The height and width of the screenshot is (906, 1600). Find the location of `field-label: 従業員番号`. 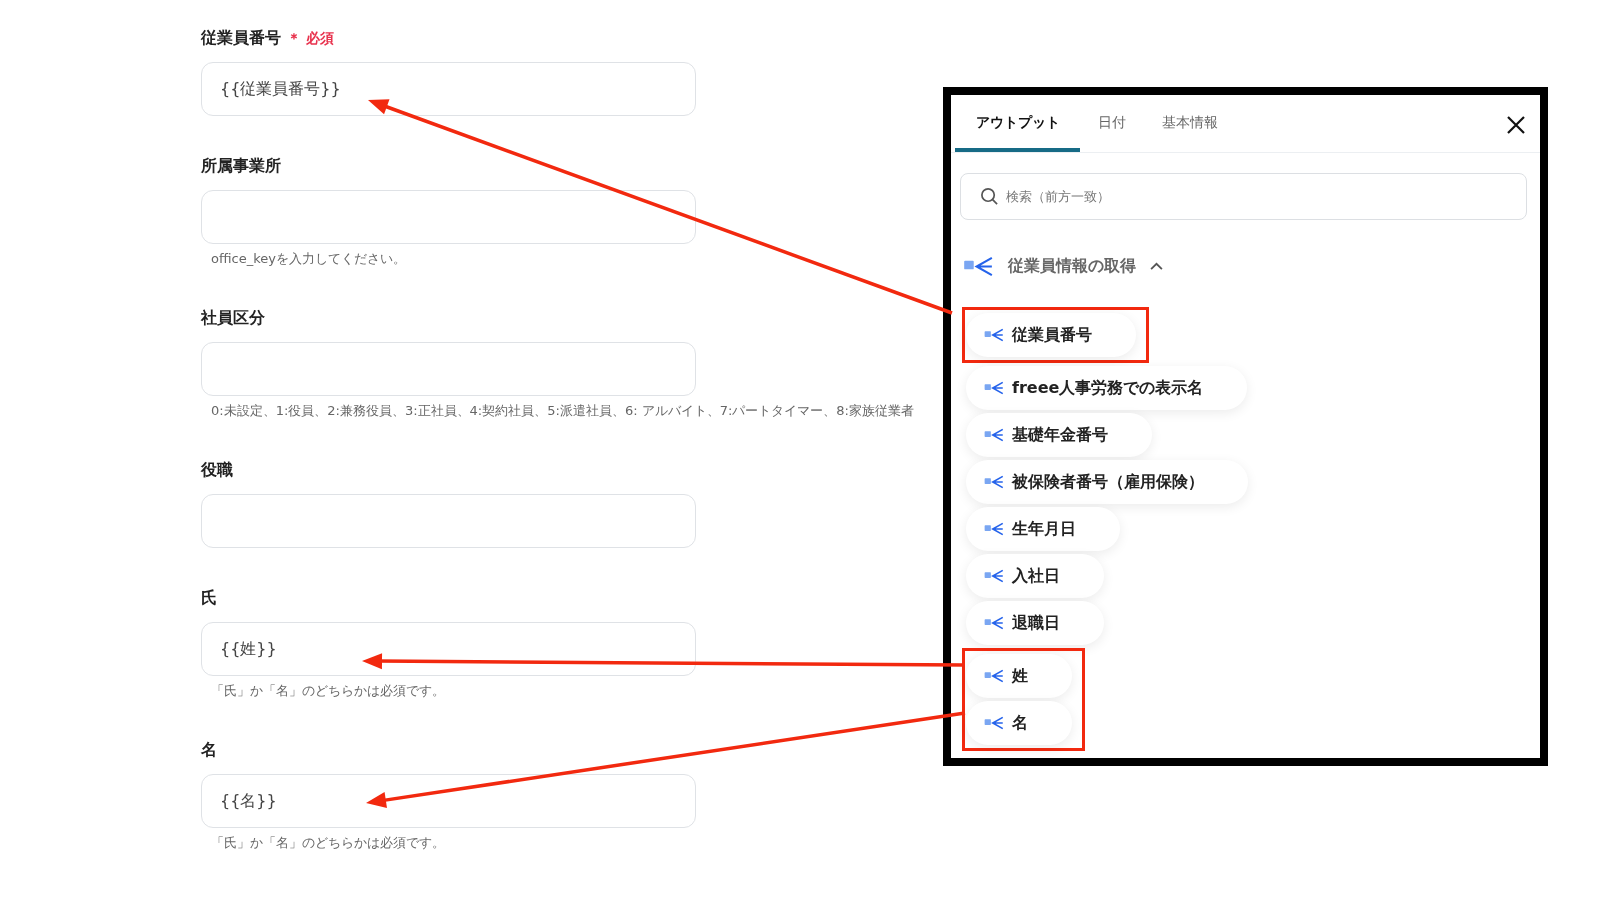

field-label: 従業員番号 is located at coordinates (241, 38).